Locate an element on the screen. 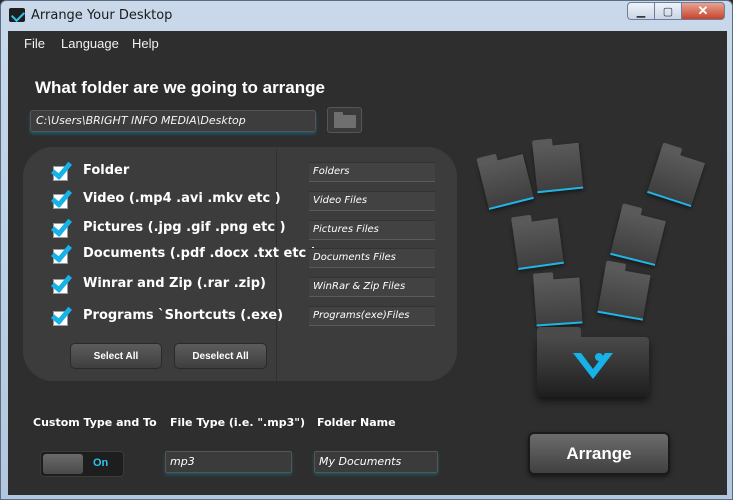 Image resolution: width=733 pixels, height=500 pixels. title-bar: Arrange Your Desktop ▁ ▢ ✕ is located at coordinates (366, 16).